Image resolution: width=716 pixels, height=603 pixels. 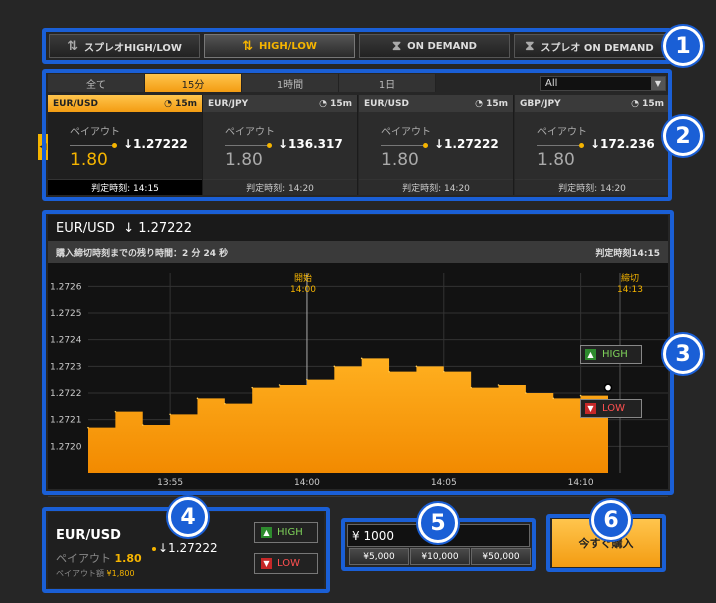 I want to click on callout-badge-5: 5, so click(x=438, y=523).